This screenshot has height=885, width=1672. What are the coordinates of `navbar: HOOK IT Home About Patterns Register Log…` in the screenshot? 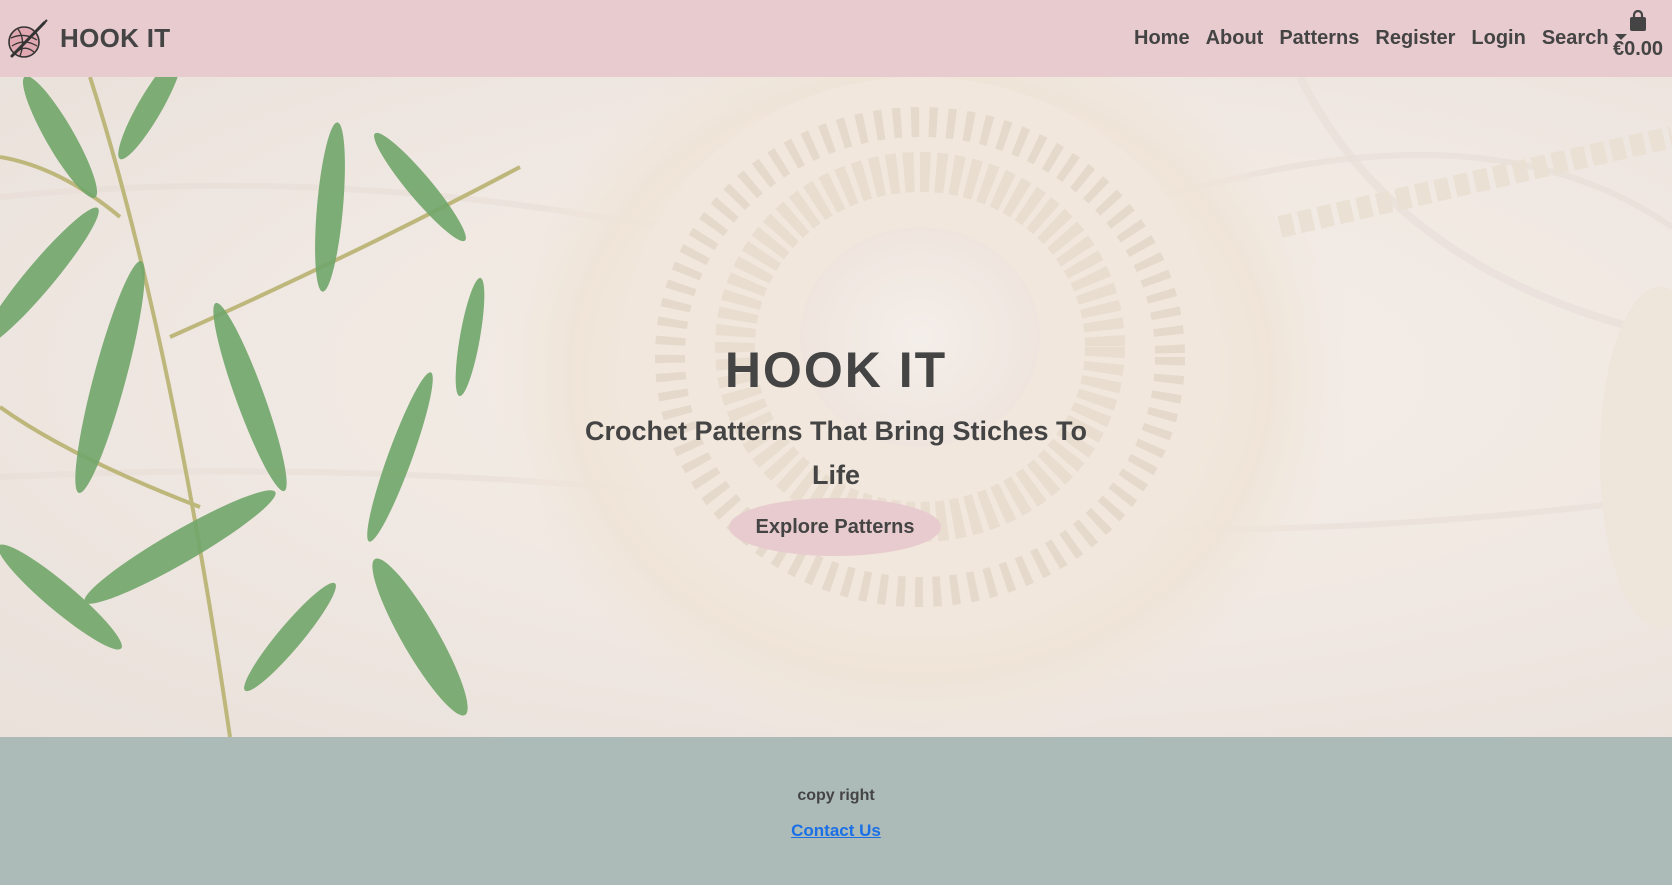 It's located at (836, 38).